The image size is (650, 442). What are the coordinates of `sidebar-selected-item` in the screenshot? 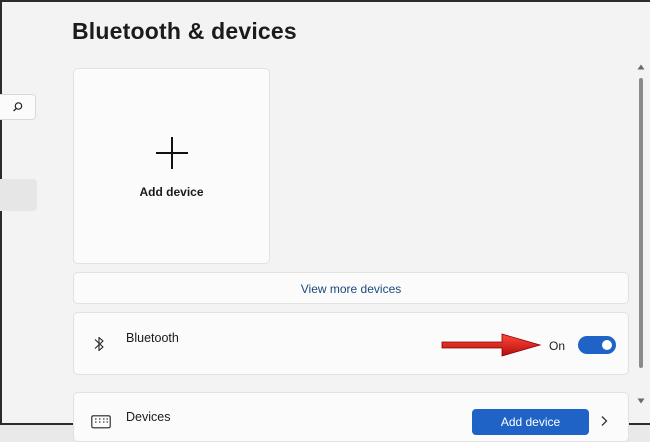 It's located at (18, 195).